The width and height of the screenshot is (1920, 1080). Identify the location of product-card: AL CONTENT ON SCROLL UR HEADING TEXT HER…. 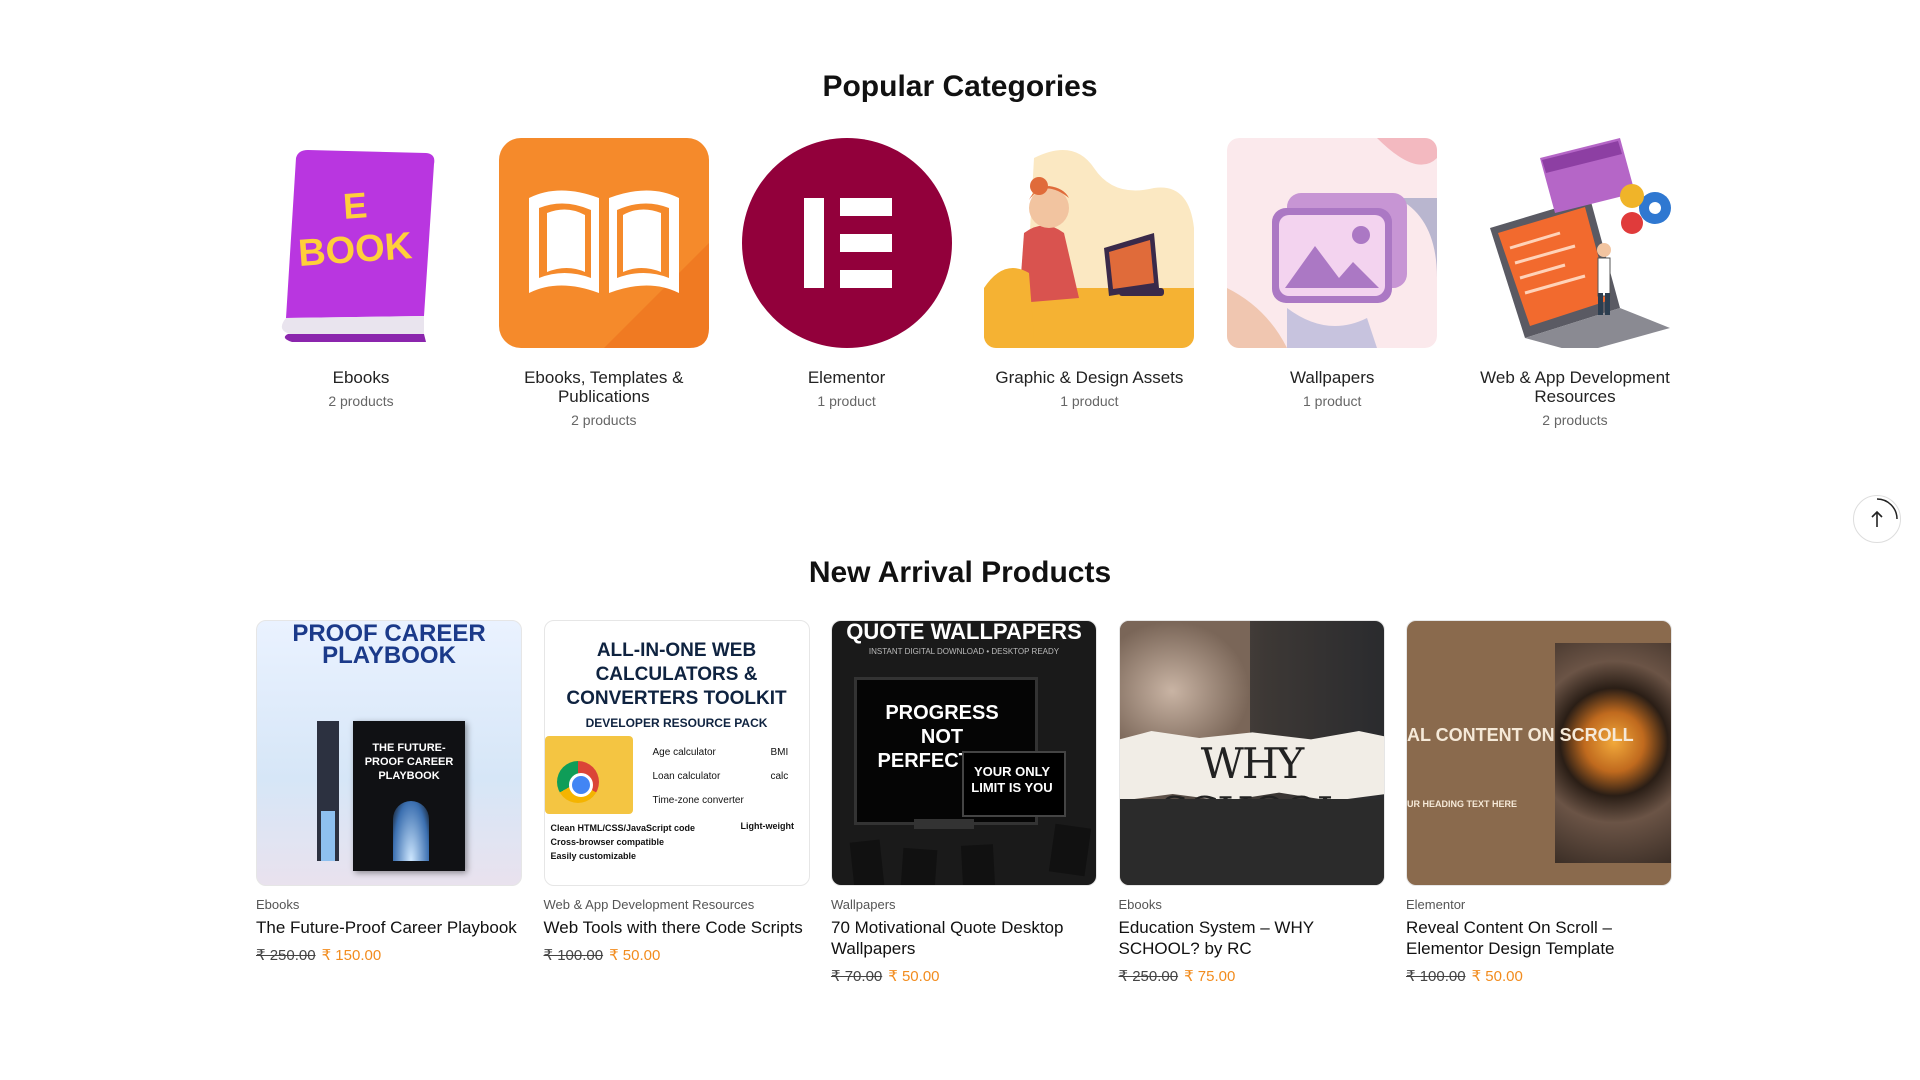
(1539, 802).